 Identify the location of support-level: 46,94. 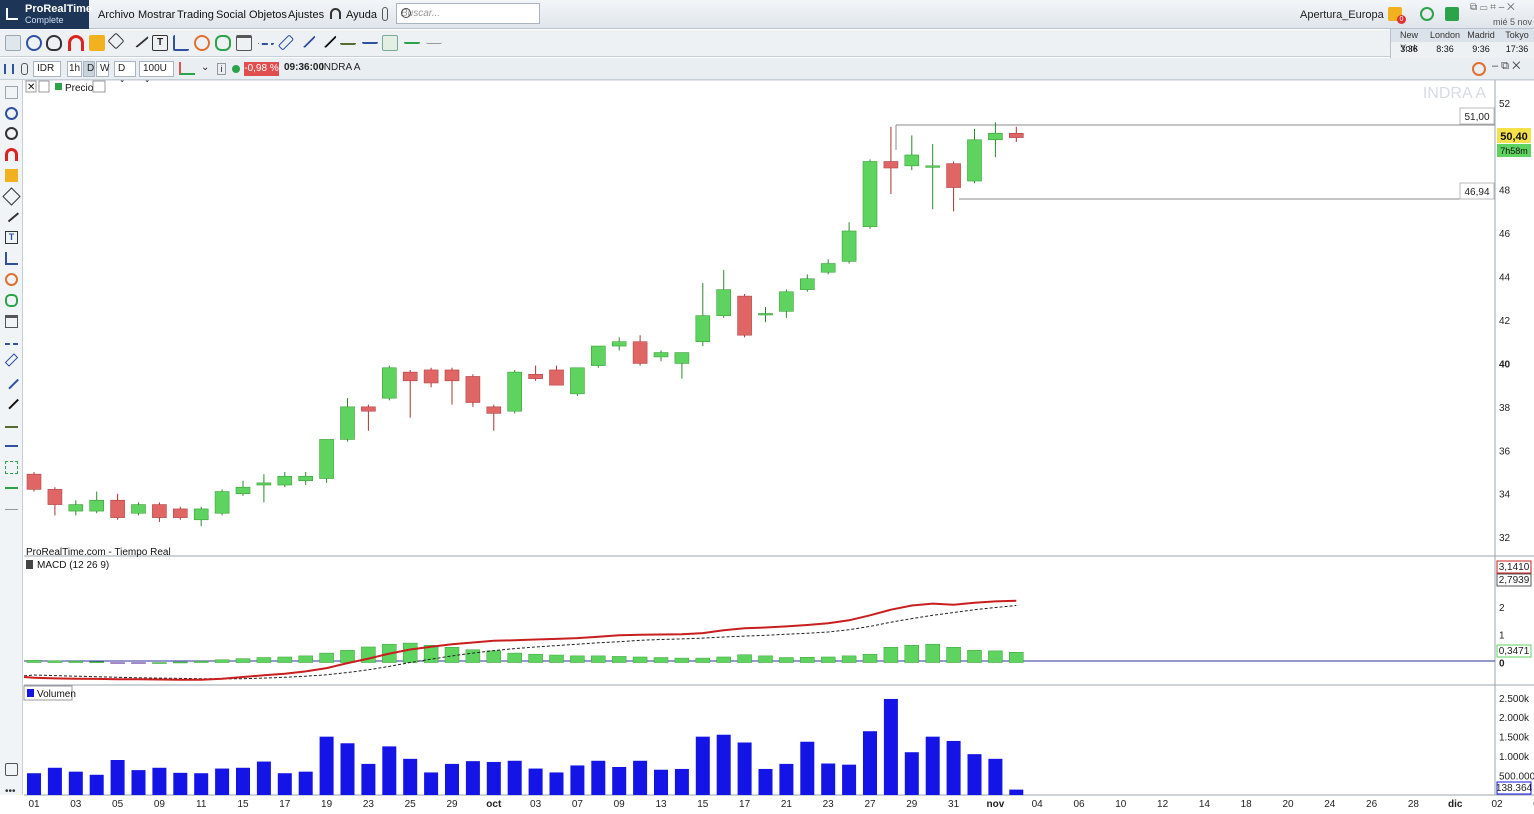
(1476, 192).